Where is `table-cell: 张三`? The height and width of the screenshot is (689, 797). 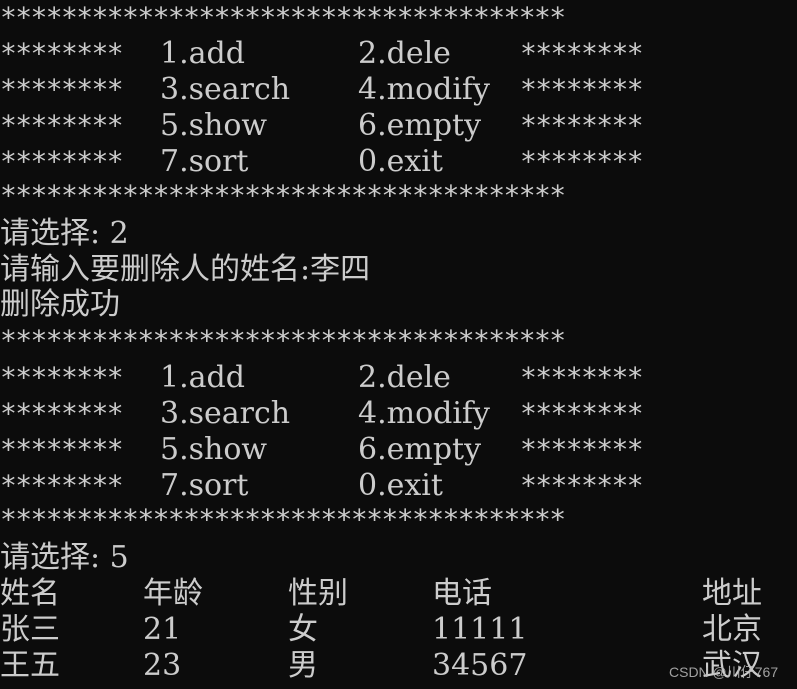
table-cell: 张三 is located at coordinates (30, 629).